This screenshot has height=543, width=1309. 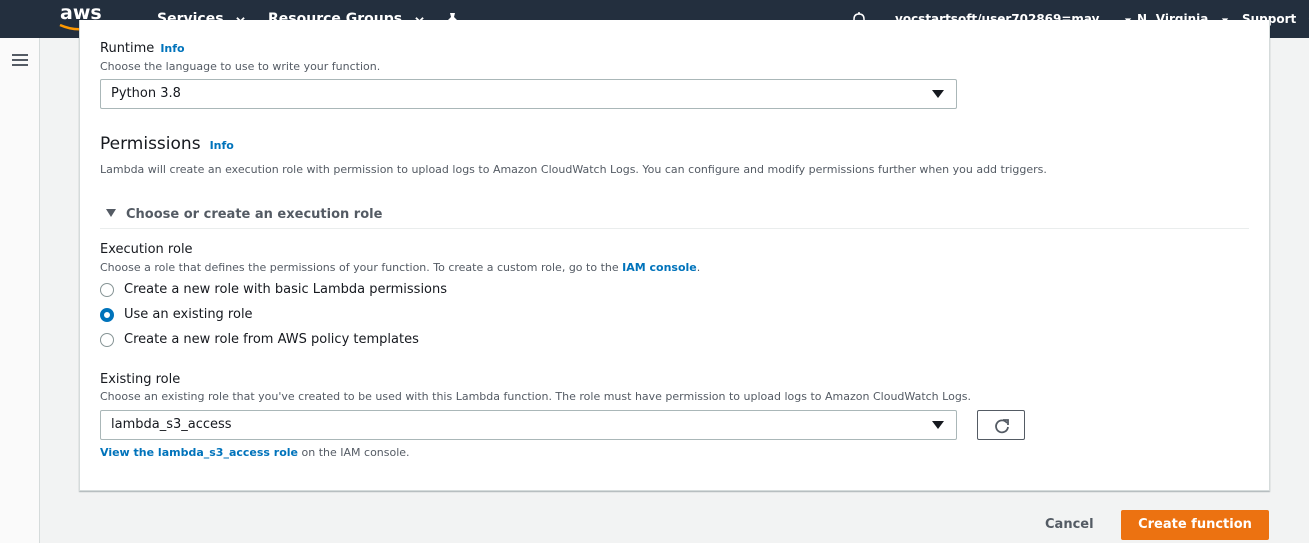 What do you see at coordinates (20, 61) in the screenshot?
I see `menu-icon` at bounding box center [20, 61].